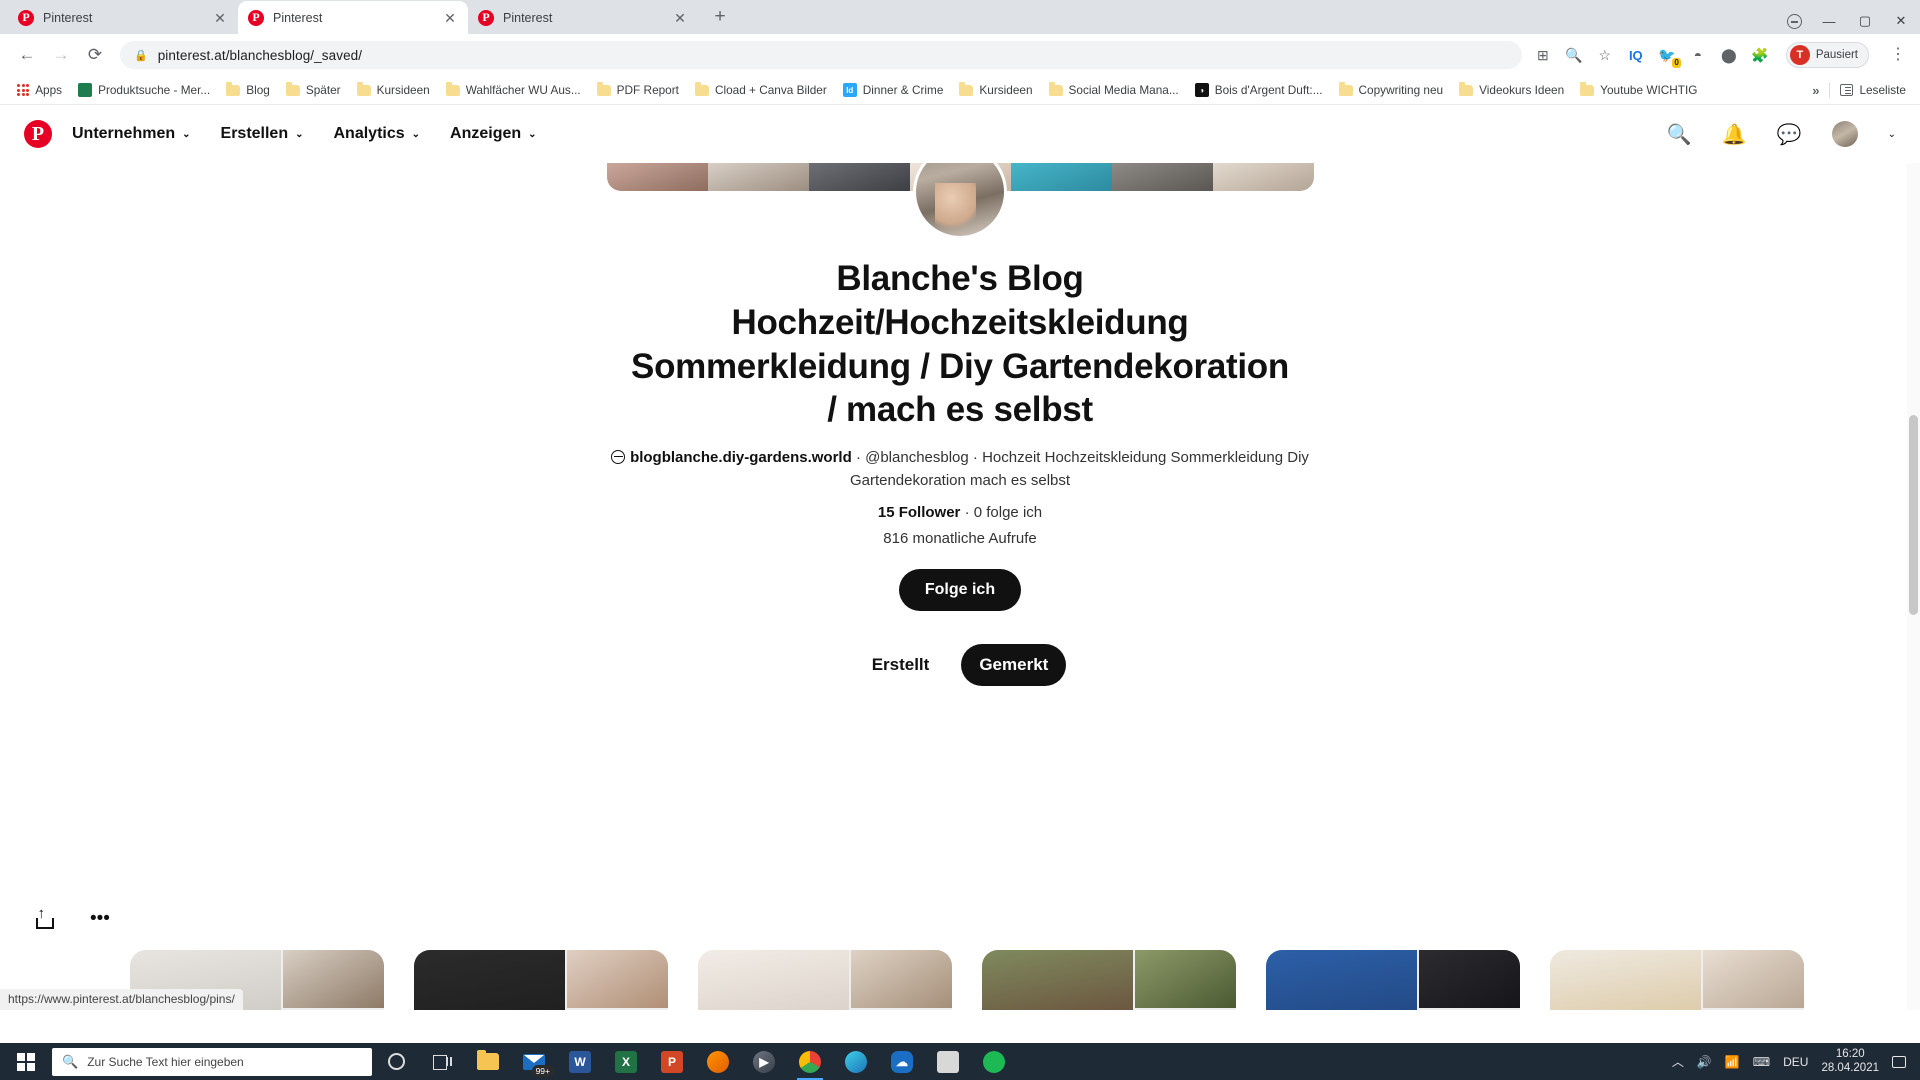 This screenshot has width=1920, height=1080. Describe the element at coordinates (1393, 980) in the screenshot. I see `board-card: Hochzeitskleidung 350 Pins` at that location.